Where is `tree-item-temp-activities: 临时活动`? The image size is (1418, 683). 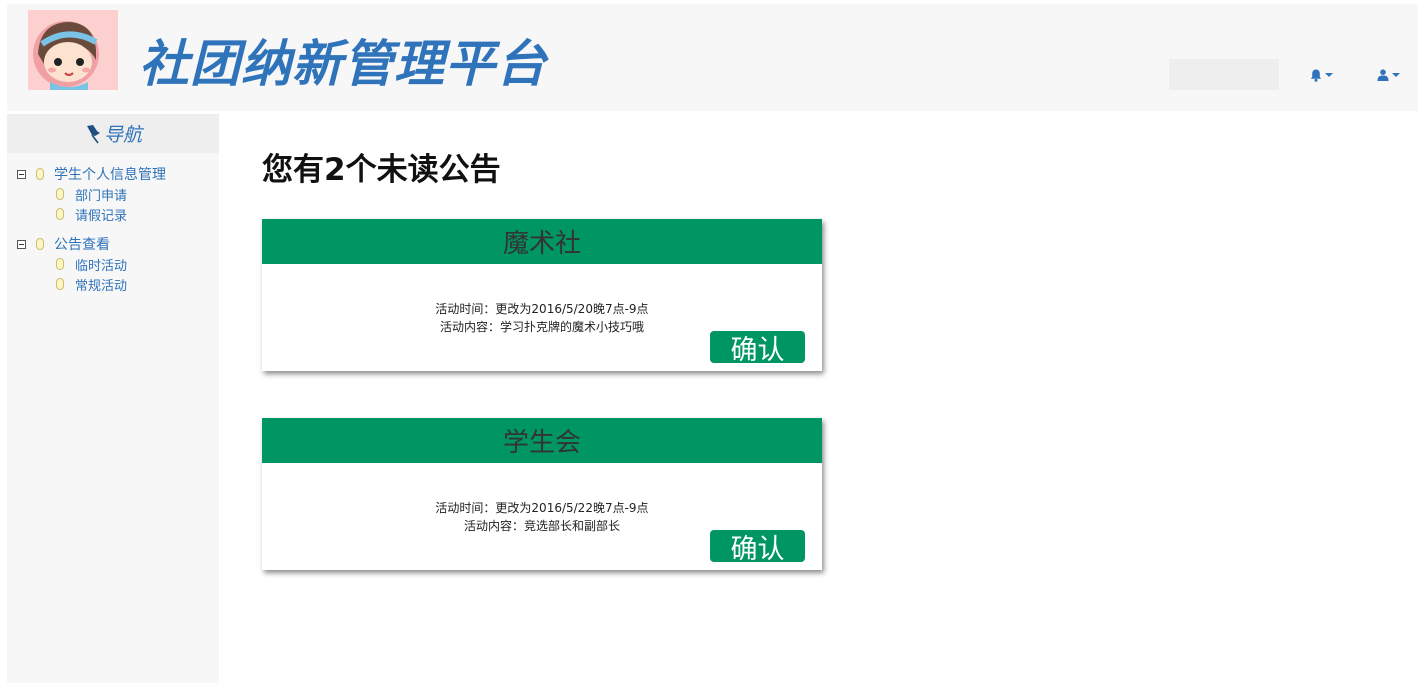
tree-item-temp-activities: 临时活动 is located at coordinates (113, 264).